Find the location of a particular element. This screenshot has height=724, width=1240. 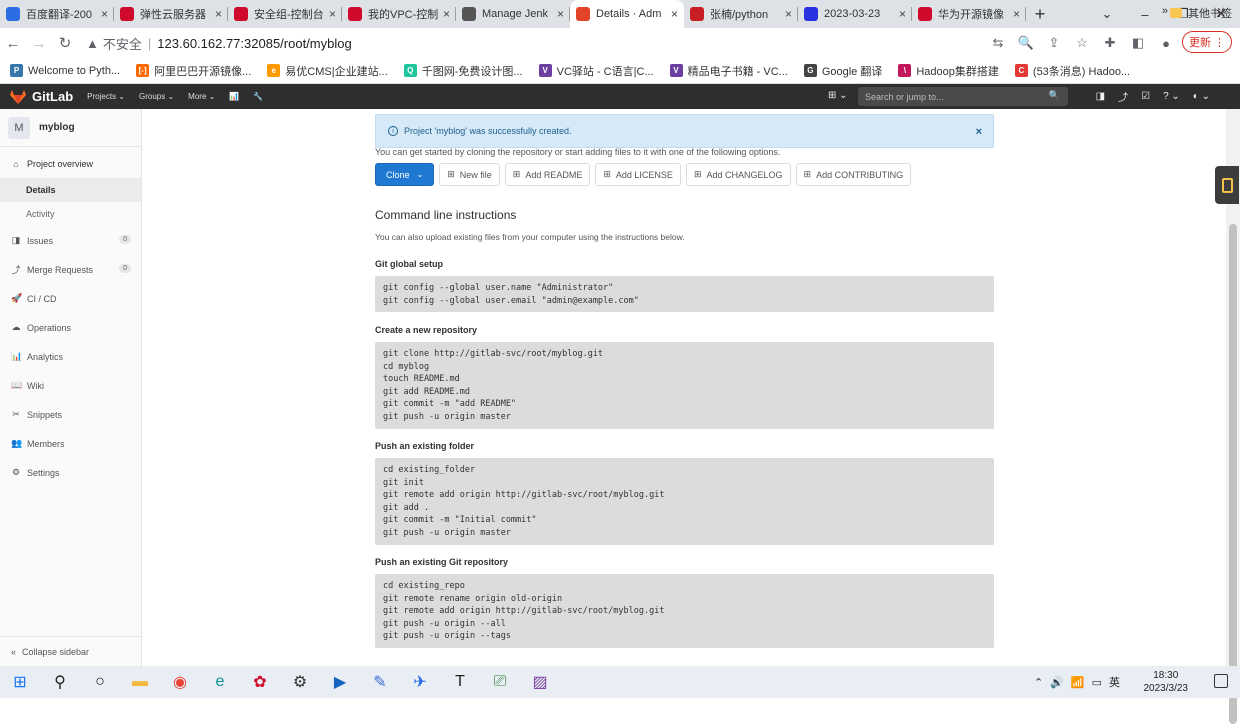

project-header: M myblog is located at coordinates (70, 128).